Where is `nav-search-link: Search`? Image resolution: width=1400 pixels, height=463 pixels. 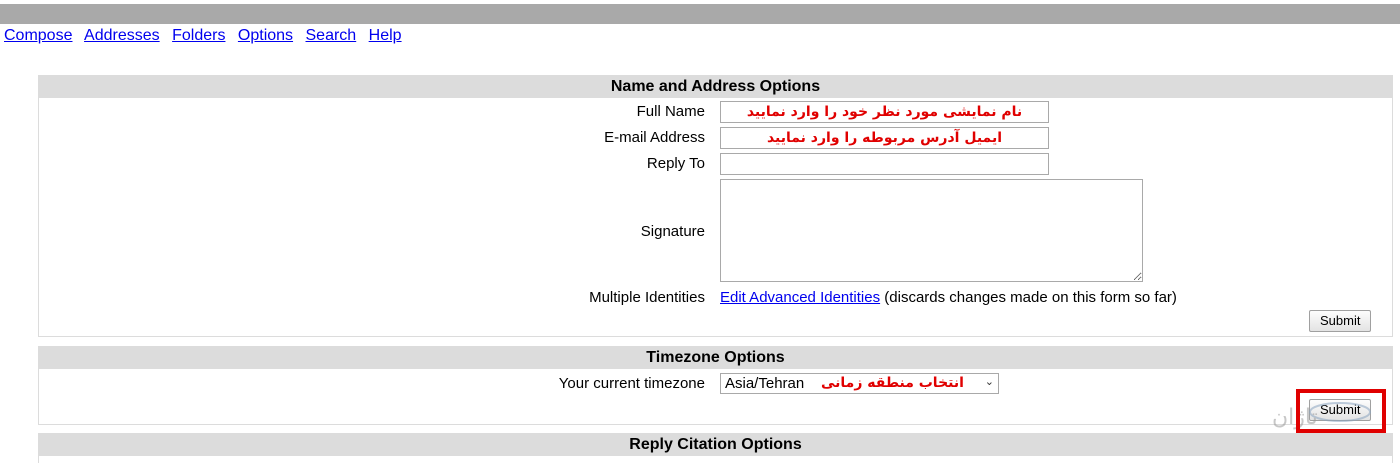
nav-search-link: Search is located at coordinates (331, 35).